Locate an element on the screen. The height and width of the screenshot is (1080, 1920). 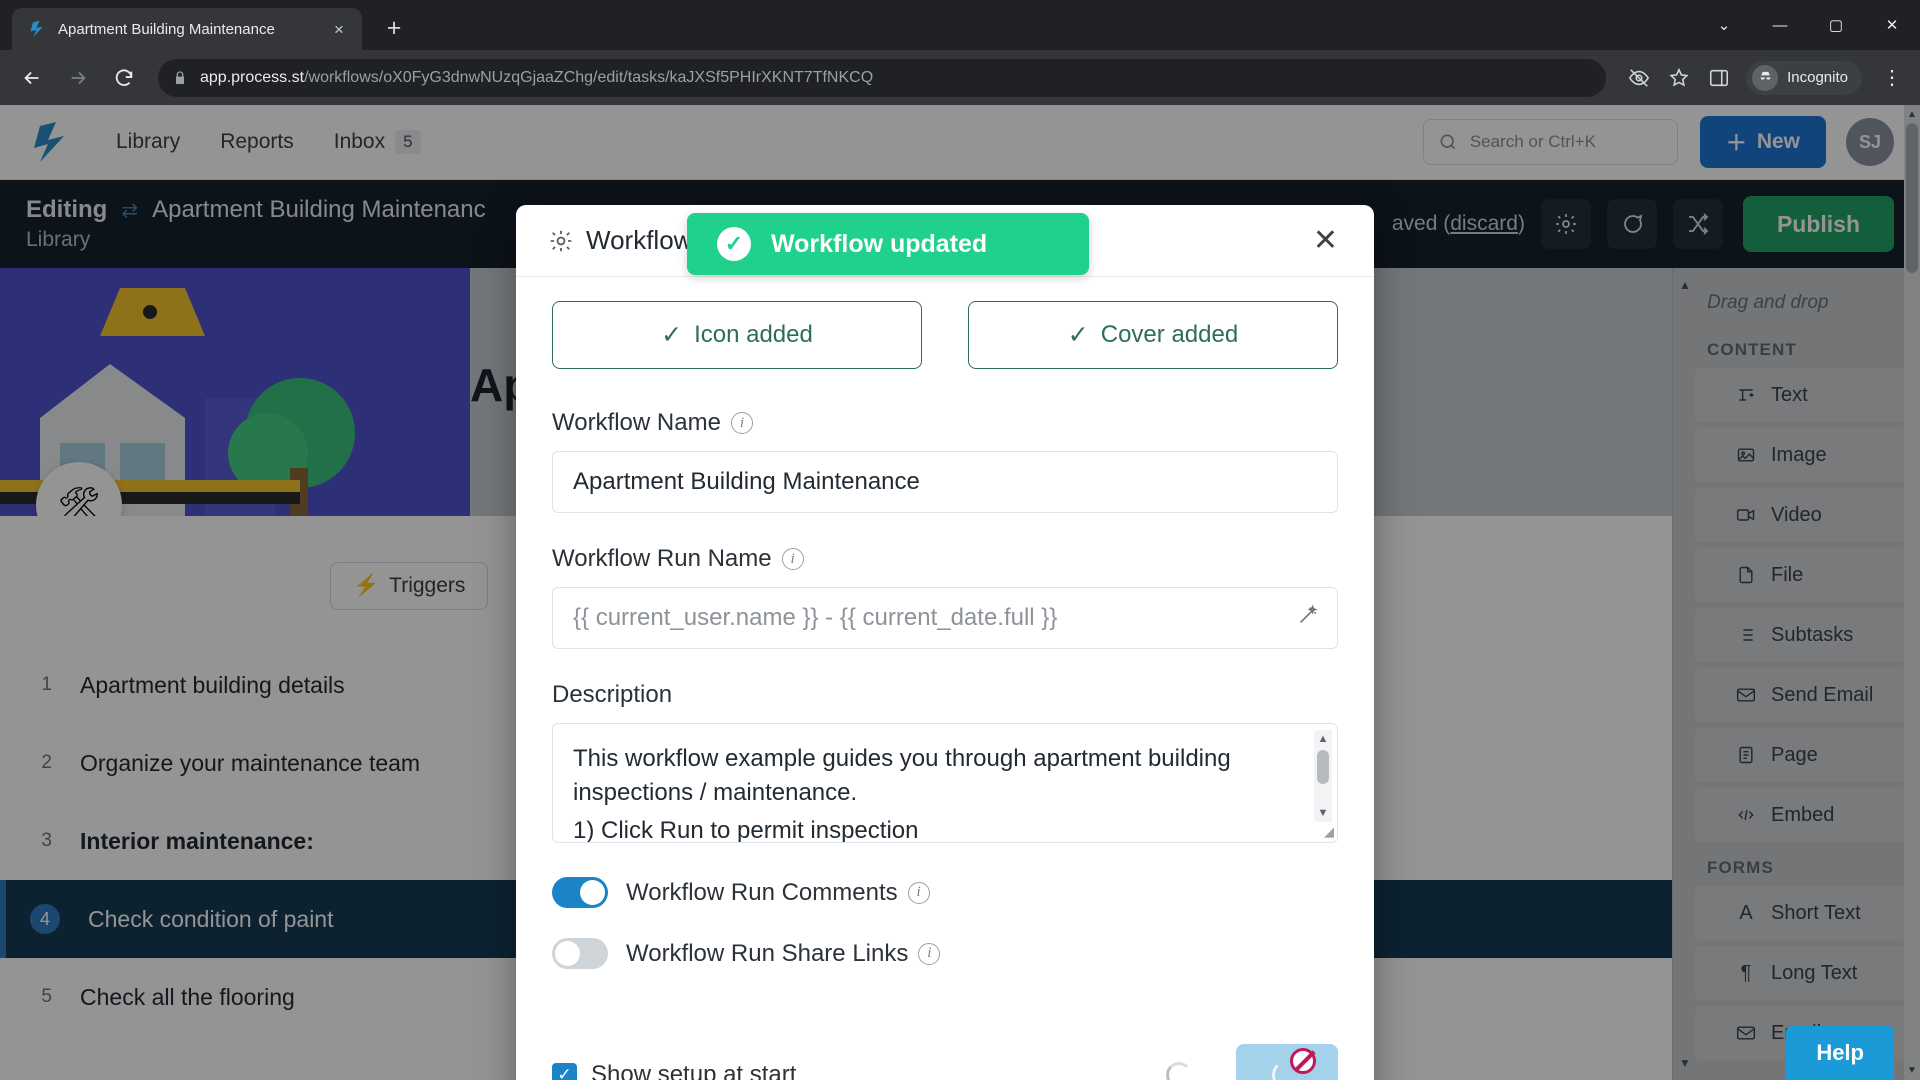
gear-icon is located at coordinates (561, 241).